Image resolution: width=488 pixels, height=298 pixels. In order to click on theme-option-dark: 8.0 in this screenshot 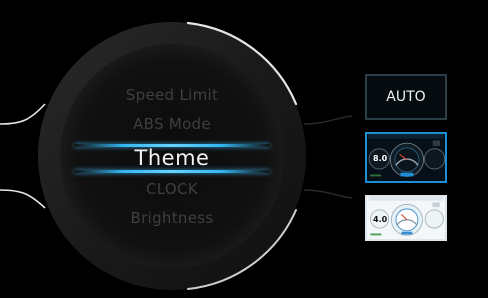, I will do `click(406, 157)`.